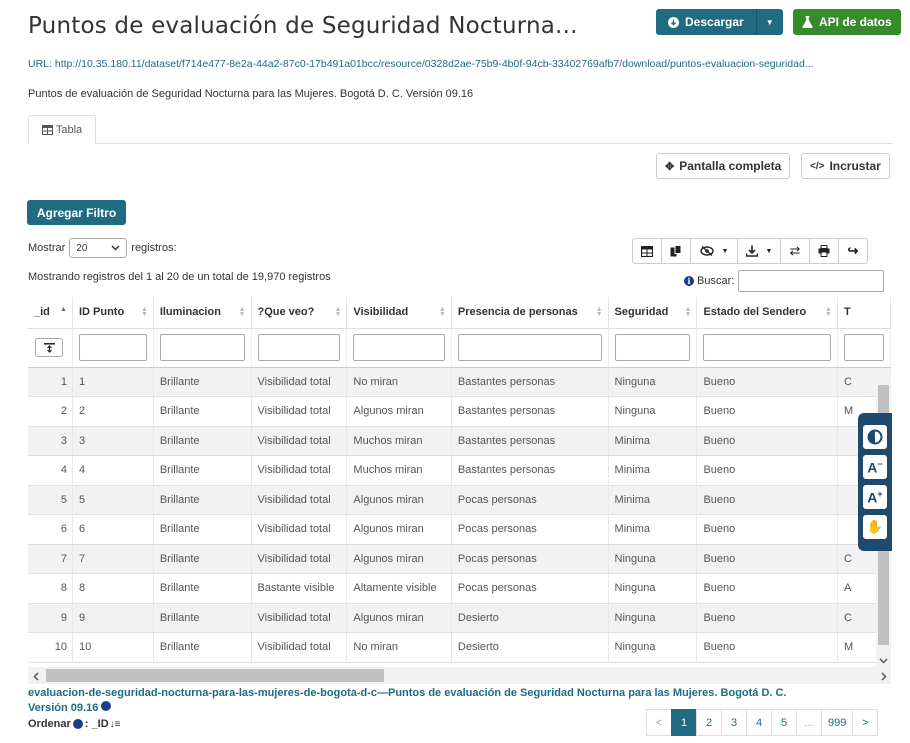  What do you see at coordinates (811, 281) in the screenshot?
I see `search-input` at bounding box center [811, 281].